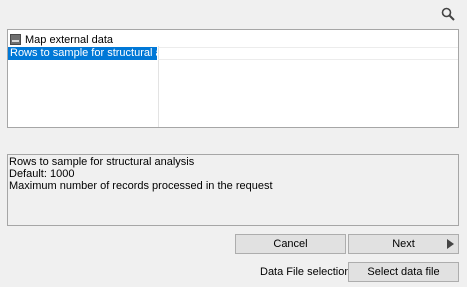 The width and height of the screenshot is (467, 287). What do you see at coordinates (42, 174) in the screenshot?
I see `description-default: Default: 1000` at bounding box center [42, 174].